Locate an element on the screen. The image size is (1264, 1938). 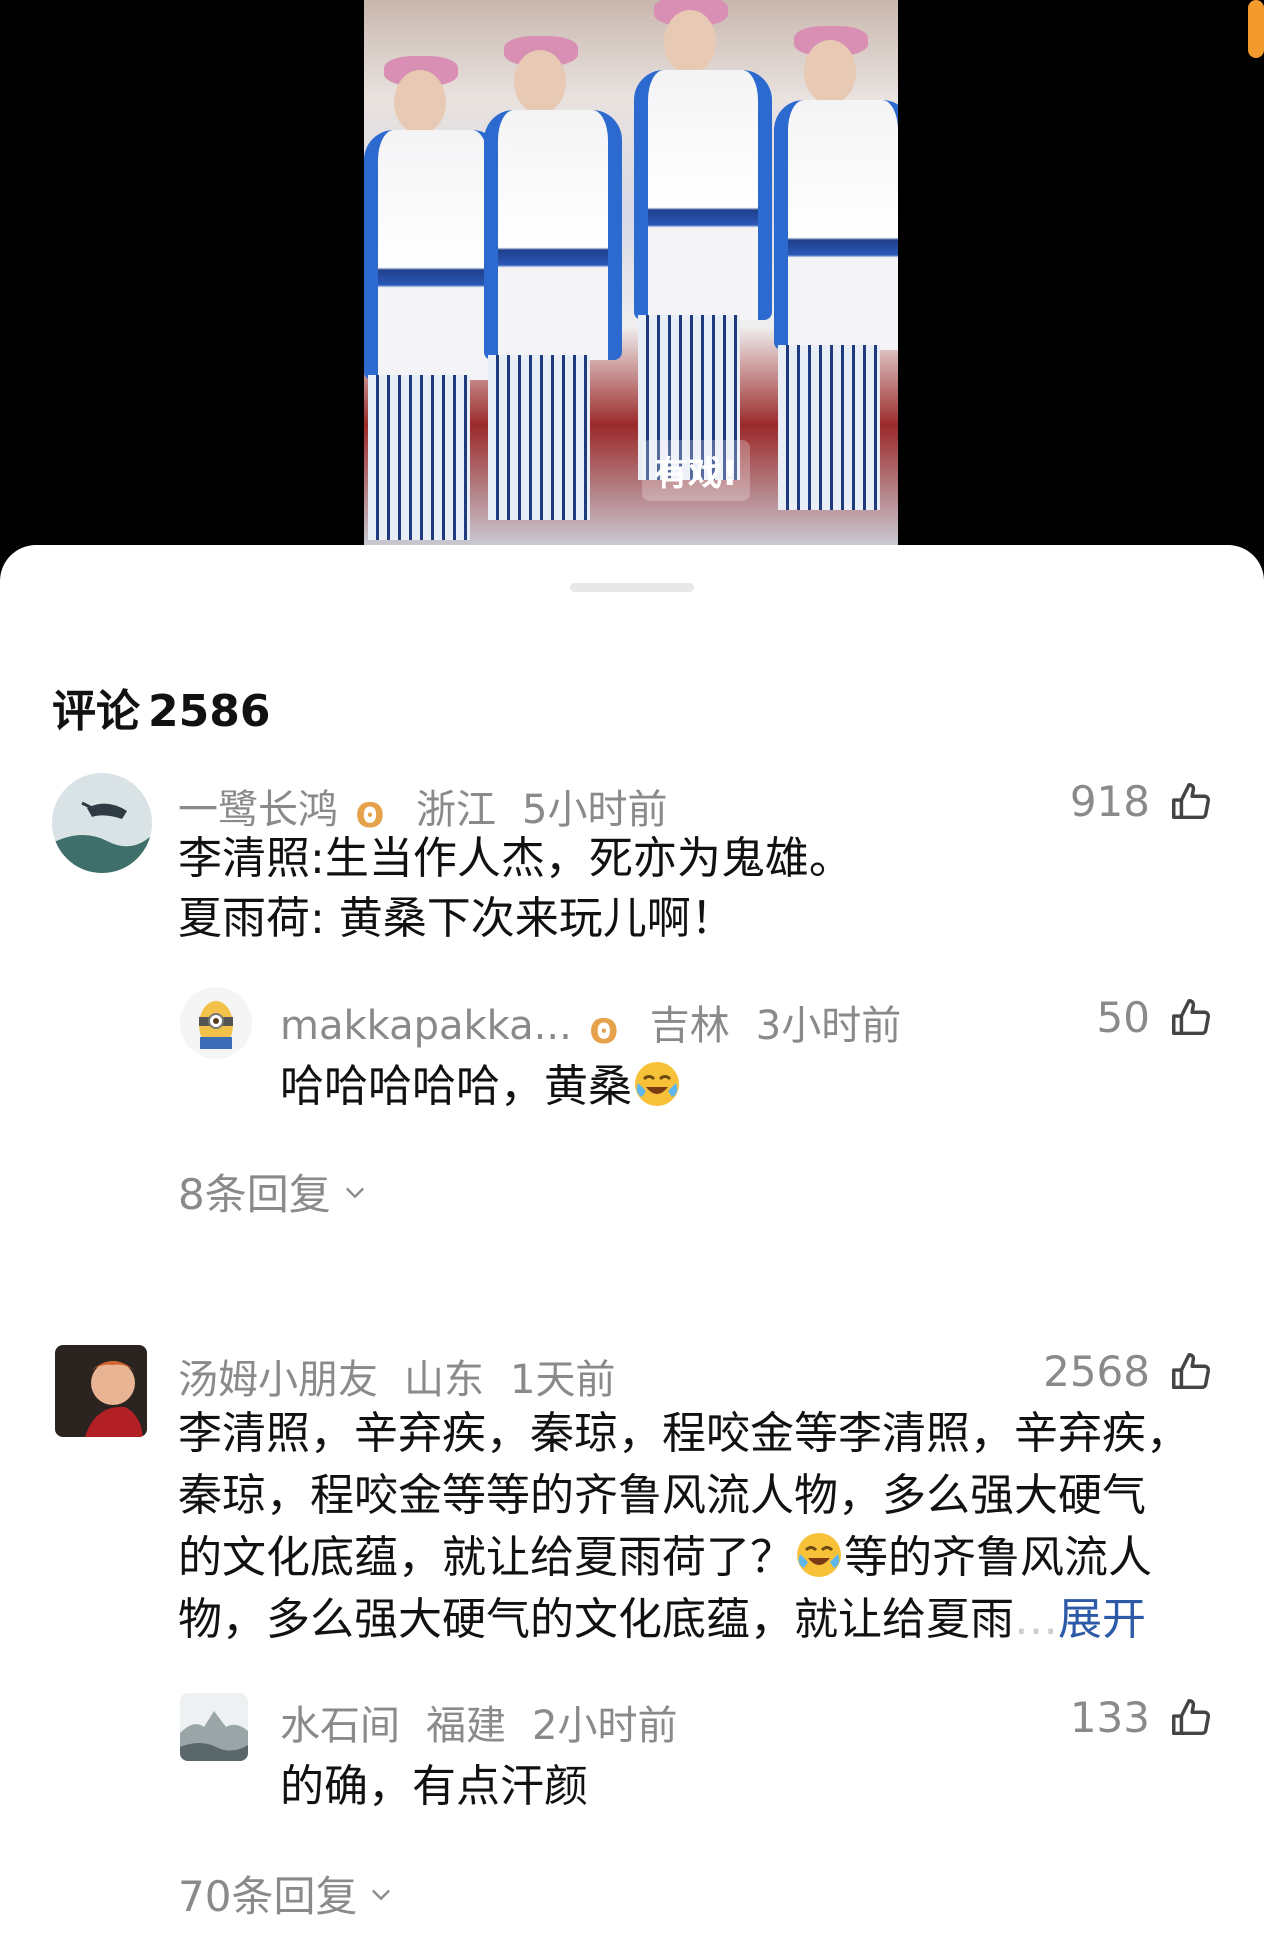
location: 浙江 is located at coordinates (456, 810).